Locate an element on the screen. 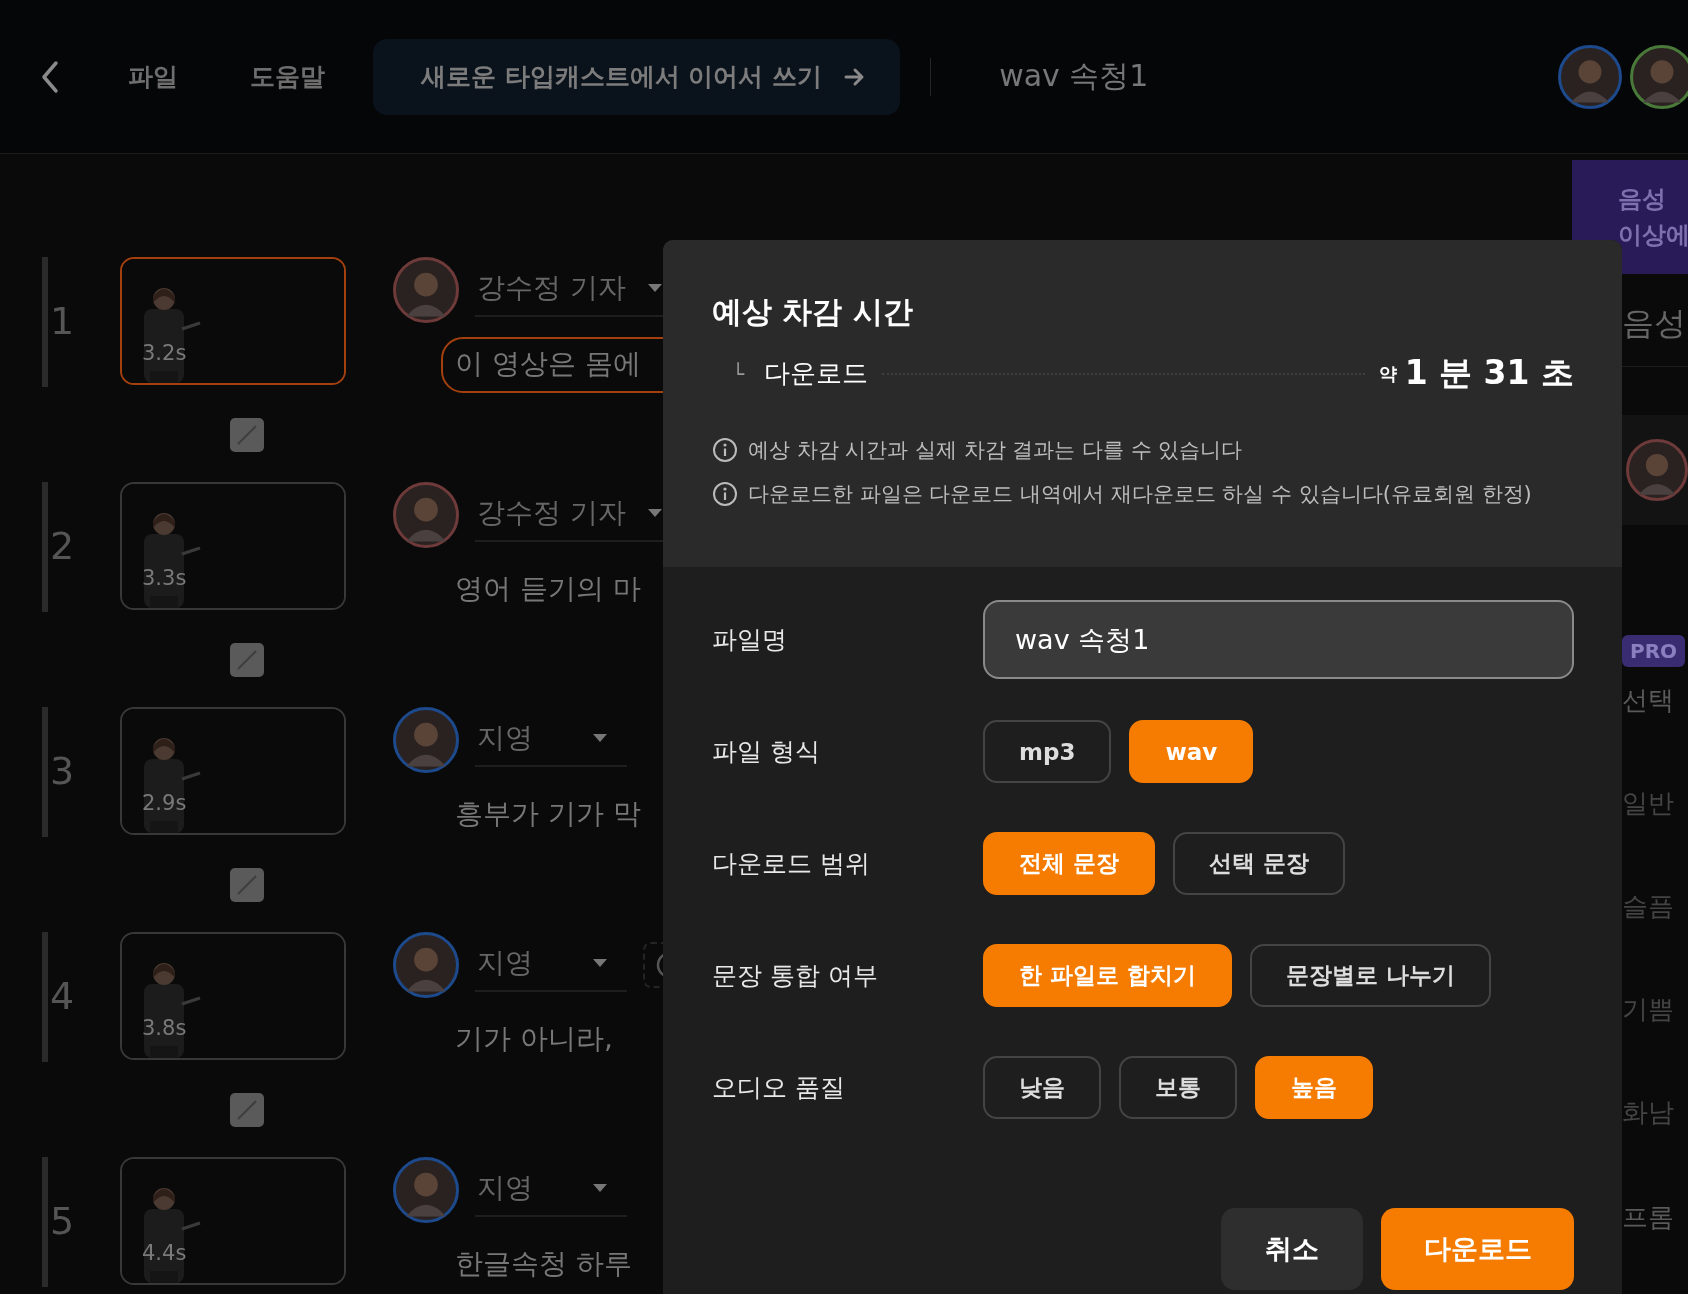 The width and height of the screenshot is (1688, 1294). file-name-field: wav 속청1 is located at coordinates (1278, 639).